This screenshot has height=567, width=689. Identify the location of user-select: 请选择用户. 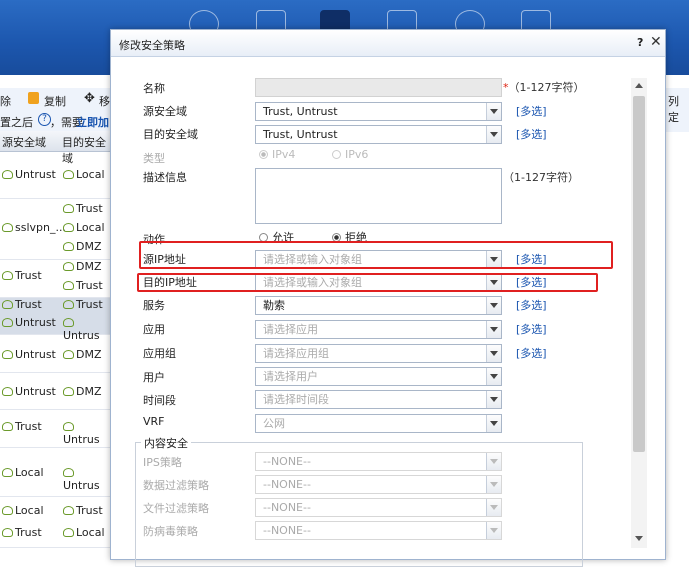
(378, 376).